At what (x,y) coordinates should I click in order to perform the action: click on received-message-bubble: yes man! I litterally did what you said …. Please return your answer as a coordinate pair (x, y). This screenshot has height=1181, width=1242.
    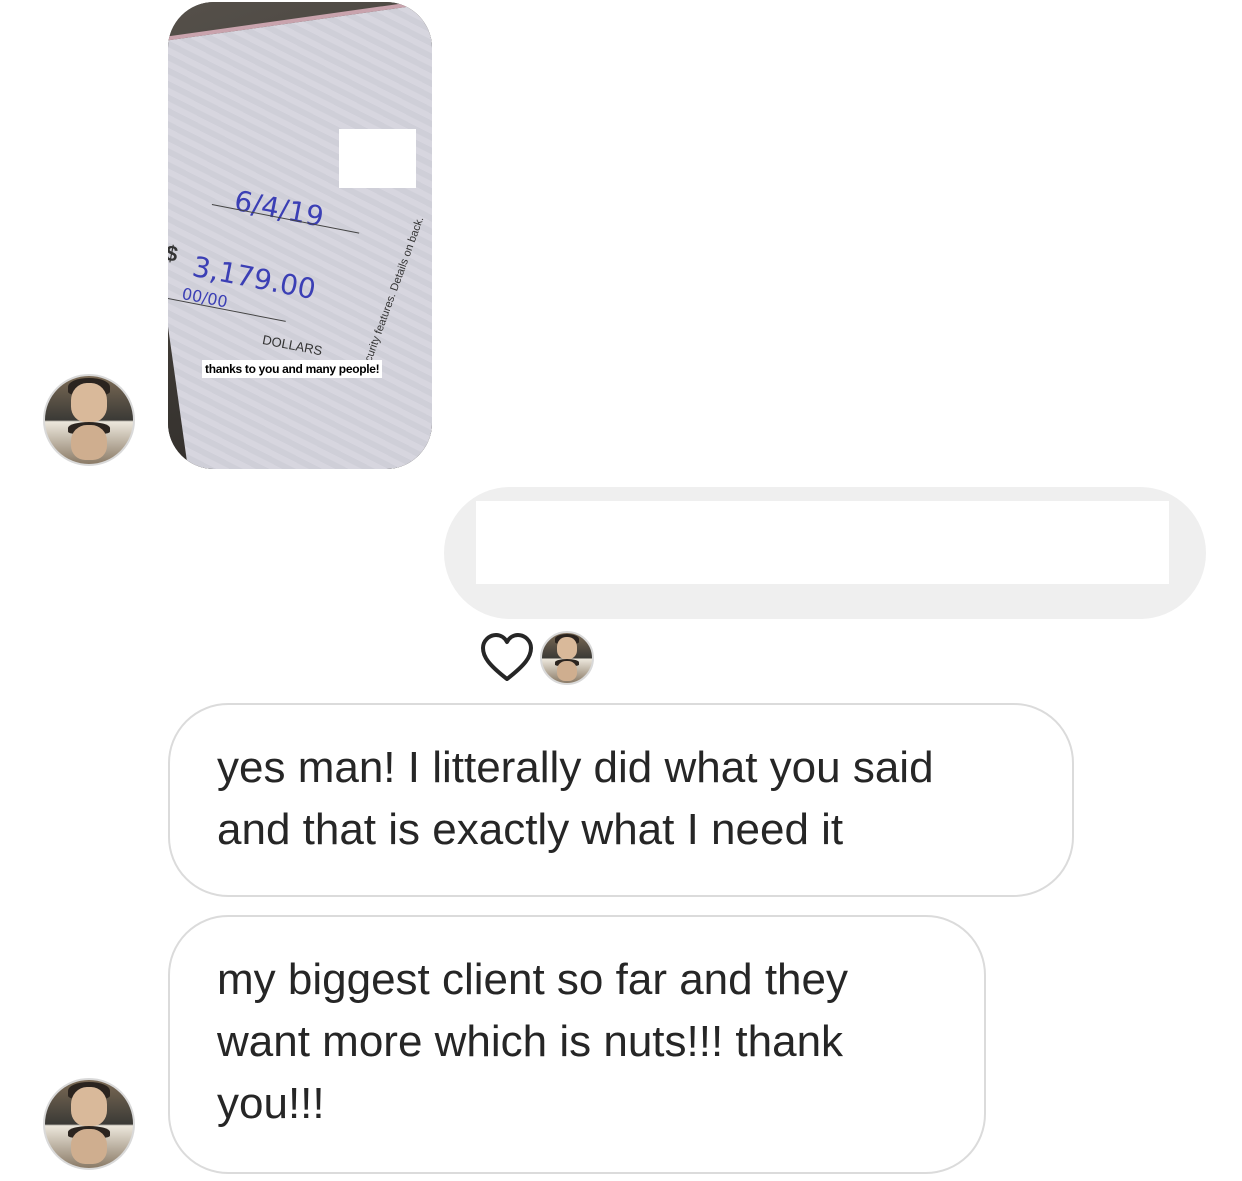
    Looking at the image, I should click on (621, 800).